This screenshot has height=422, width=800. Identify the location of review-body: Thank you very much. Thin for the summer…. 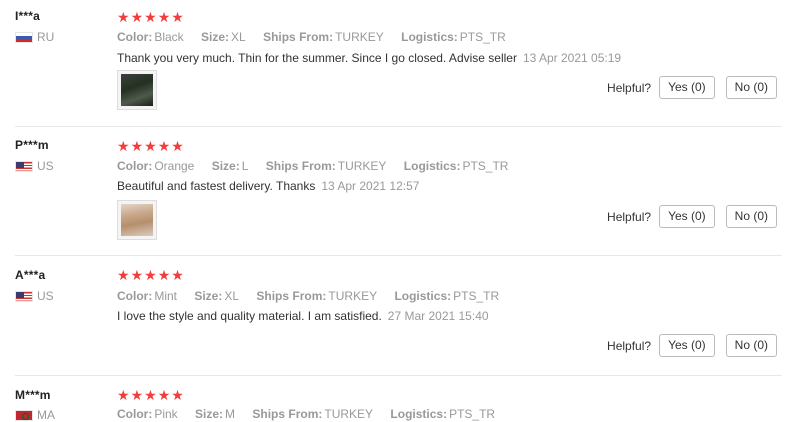
(317, 58).